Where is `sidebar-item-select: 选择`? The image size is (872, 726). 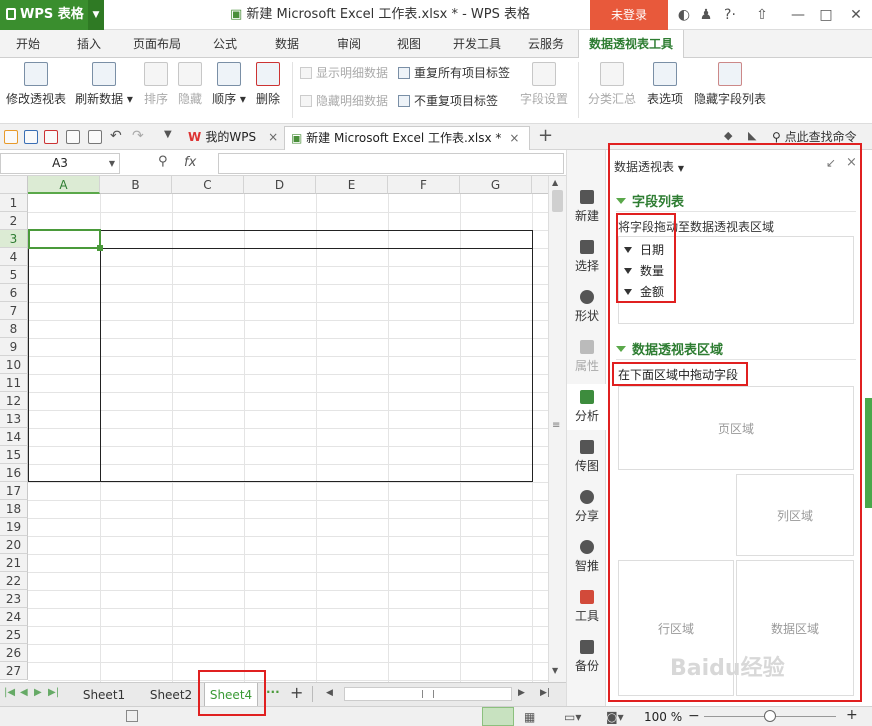 sidebar-item-select: 选择 is located at coordinates (587, 257).